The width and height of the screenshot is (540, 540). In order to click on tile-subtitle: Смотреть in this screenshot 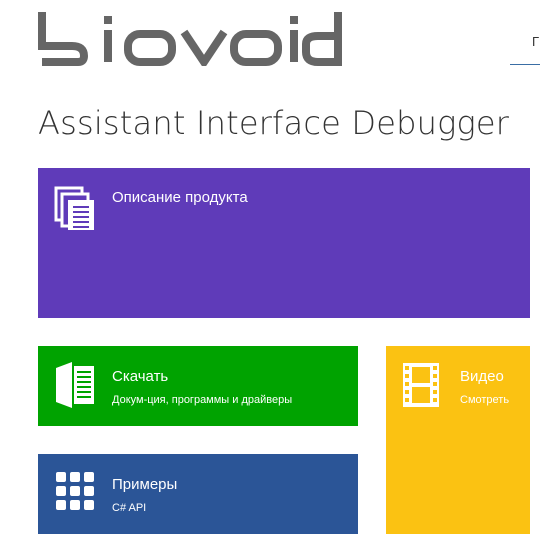, I will do `click(485, 400)`.